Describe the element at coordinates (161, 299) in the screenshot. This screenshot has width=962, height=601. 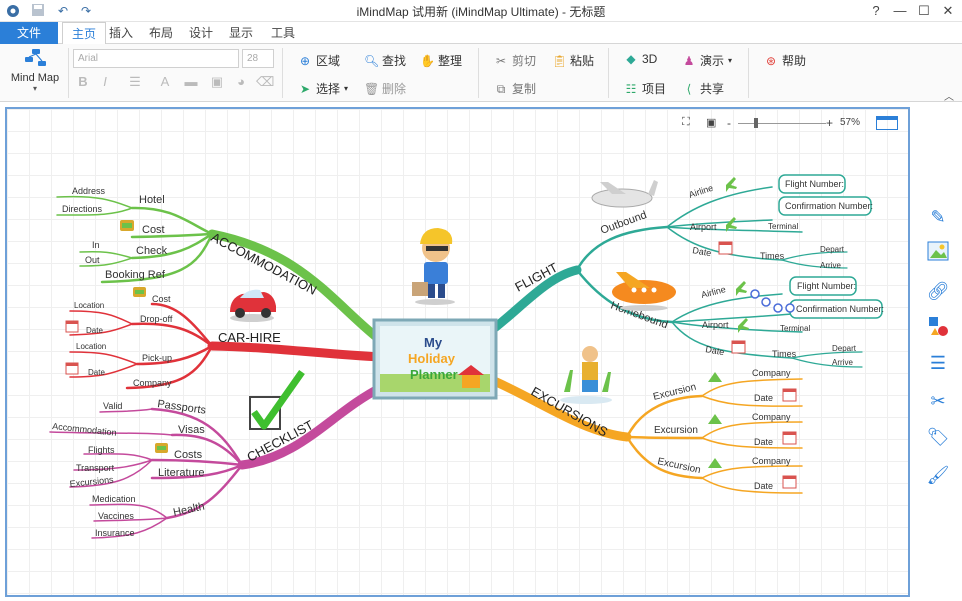
I see `carhire-cost-node: Cost` at that location.